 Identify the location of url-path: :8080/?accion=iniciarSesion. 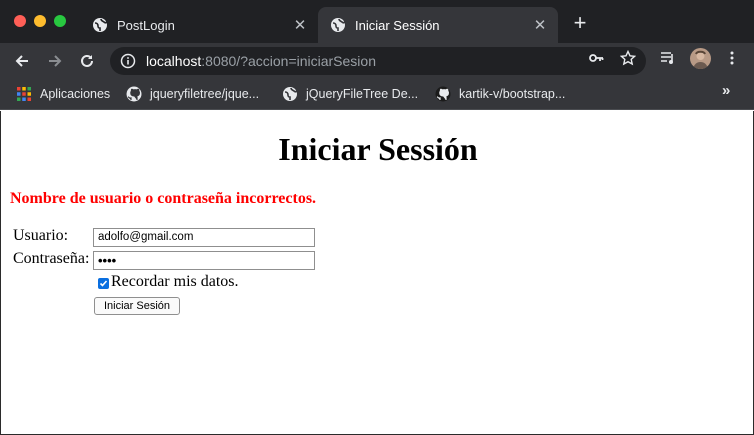
(288, 61).